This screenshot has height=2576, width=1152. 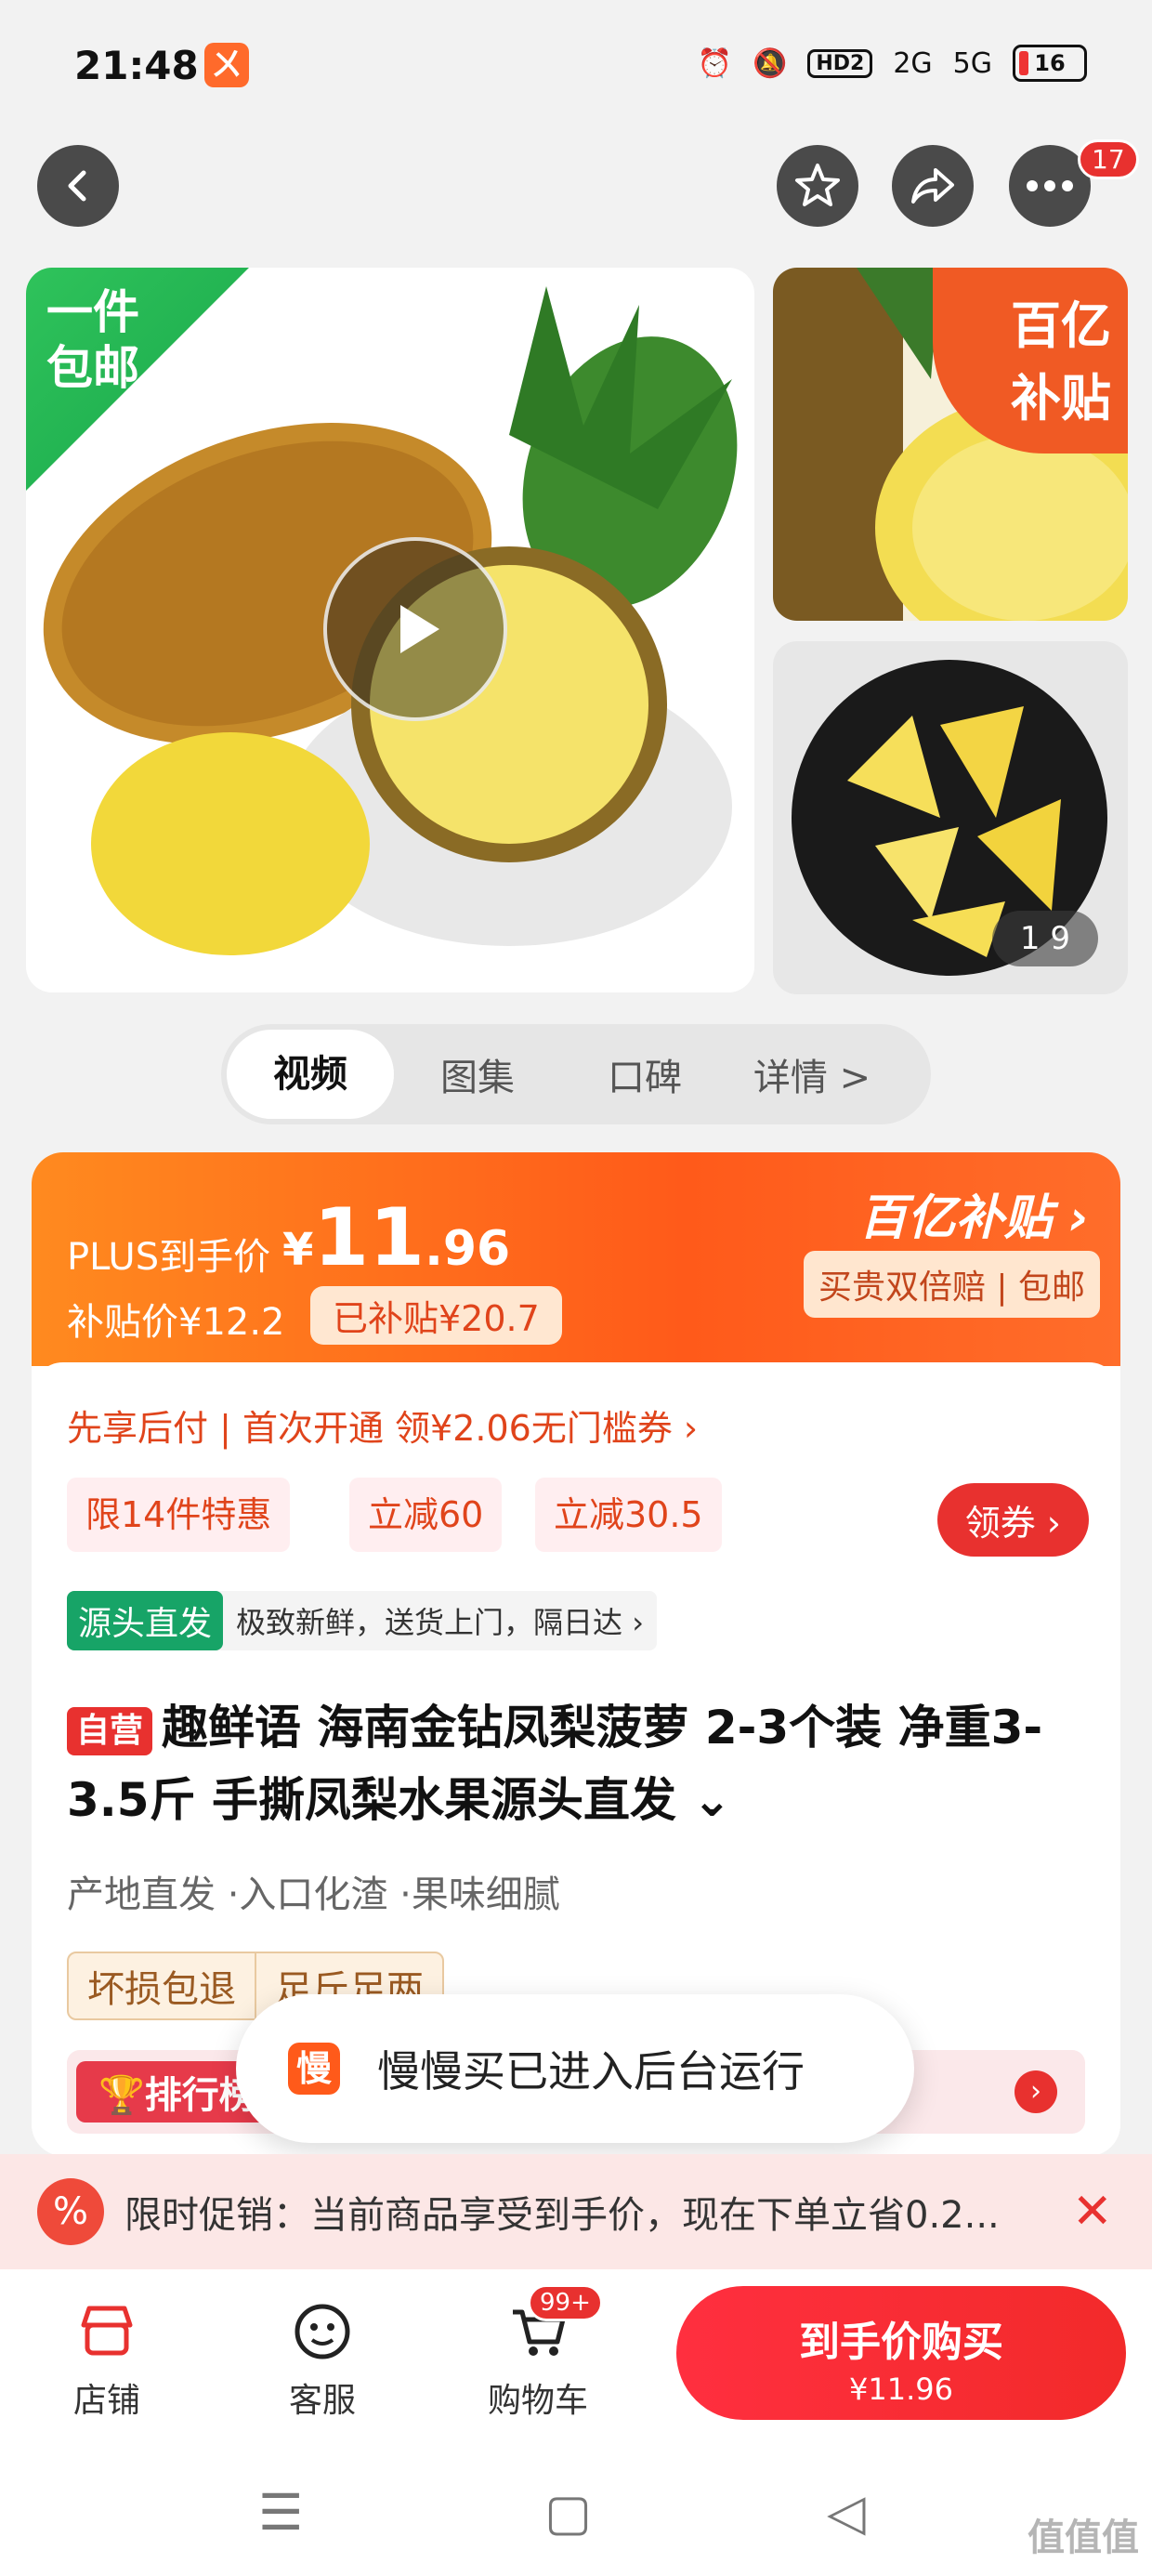 I want to click on toast-message: 慢慢买已进入后台运行, so click(x=591, y=2071).